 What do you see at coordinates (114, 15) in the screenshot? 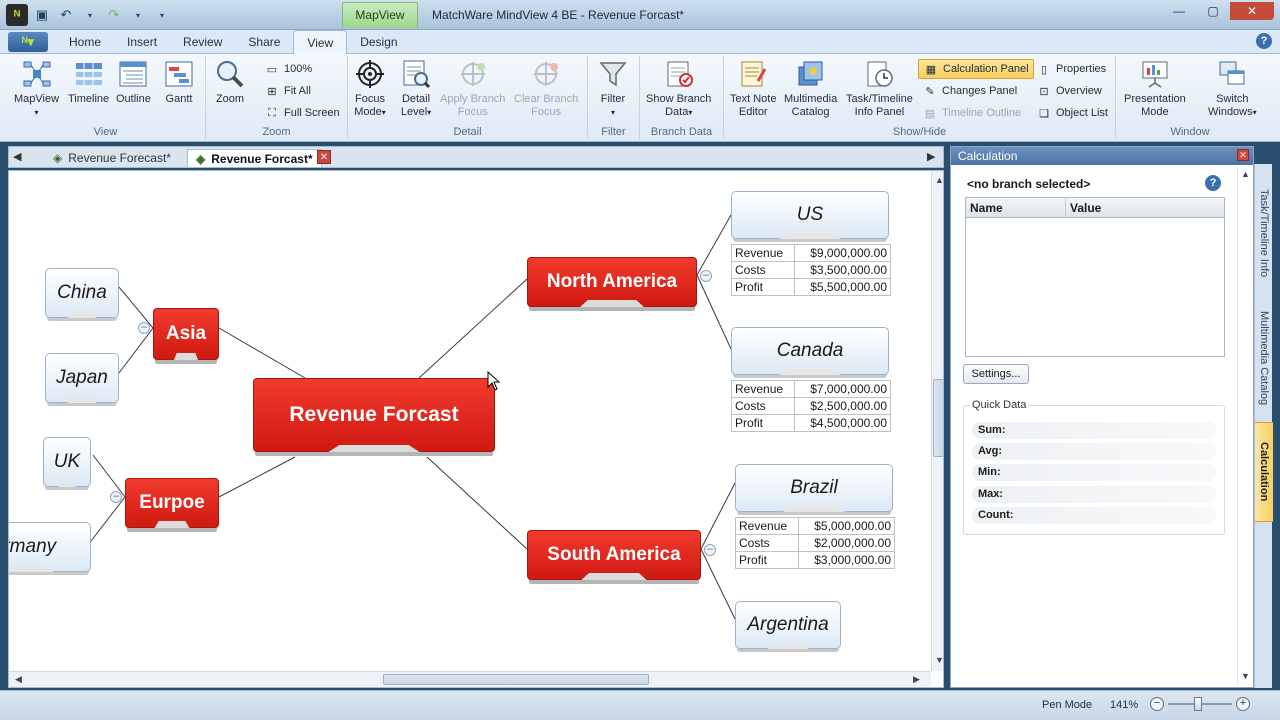
I see `redo-icon: ↷` at bounding box center [114, 15].